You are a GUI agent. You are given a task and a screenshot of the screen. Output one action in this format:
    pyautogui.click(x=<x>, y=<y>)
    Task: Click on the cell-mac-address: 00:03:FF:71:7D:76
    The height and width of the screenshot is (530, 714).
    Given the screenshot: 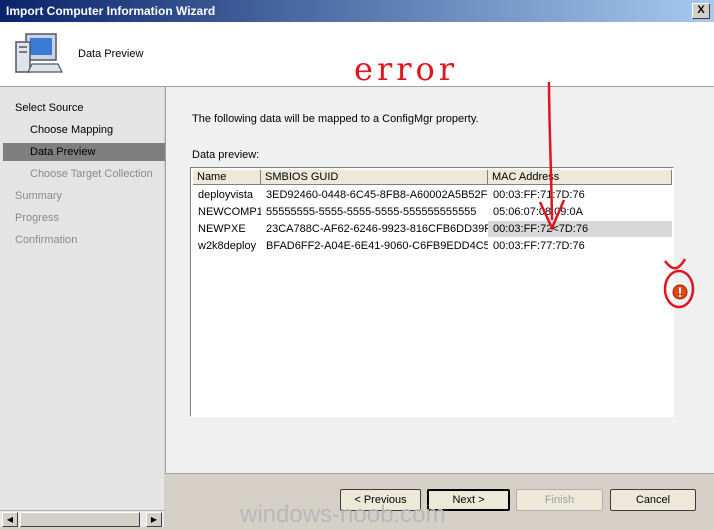 What is the action you would take?
    pyautogui.click(x=539, y=195)
    